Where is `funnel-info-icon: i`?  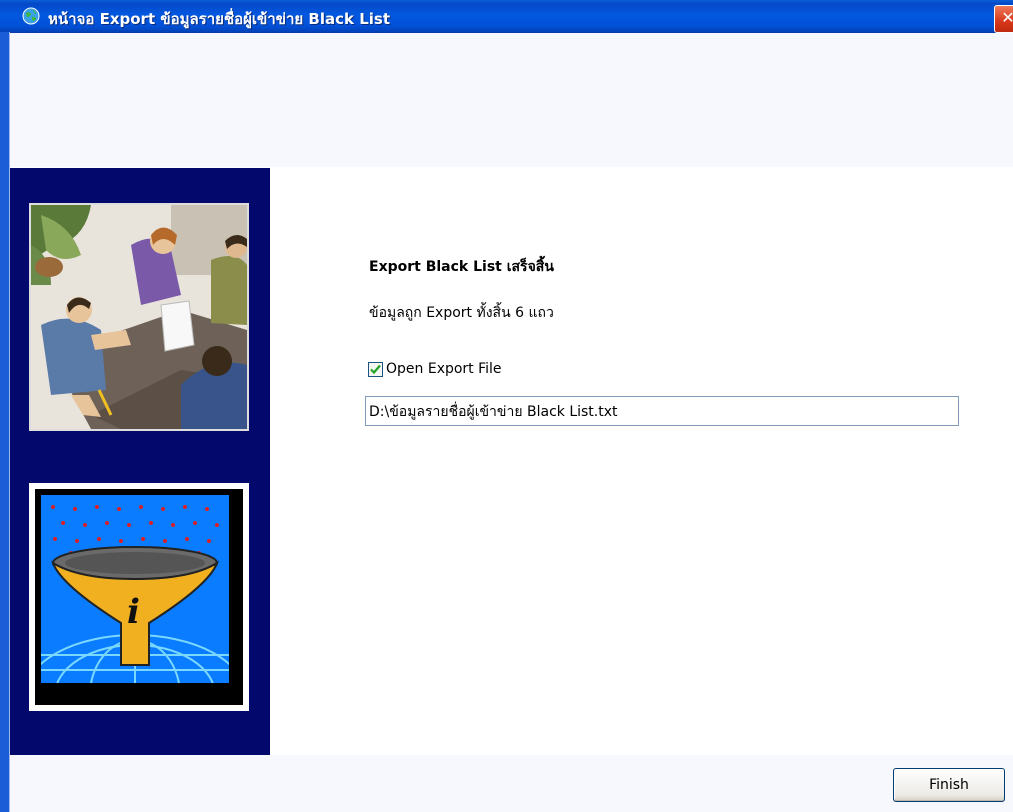
funnel-info-icon: i is located at coordinates (135, 625).